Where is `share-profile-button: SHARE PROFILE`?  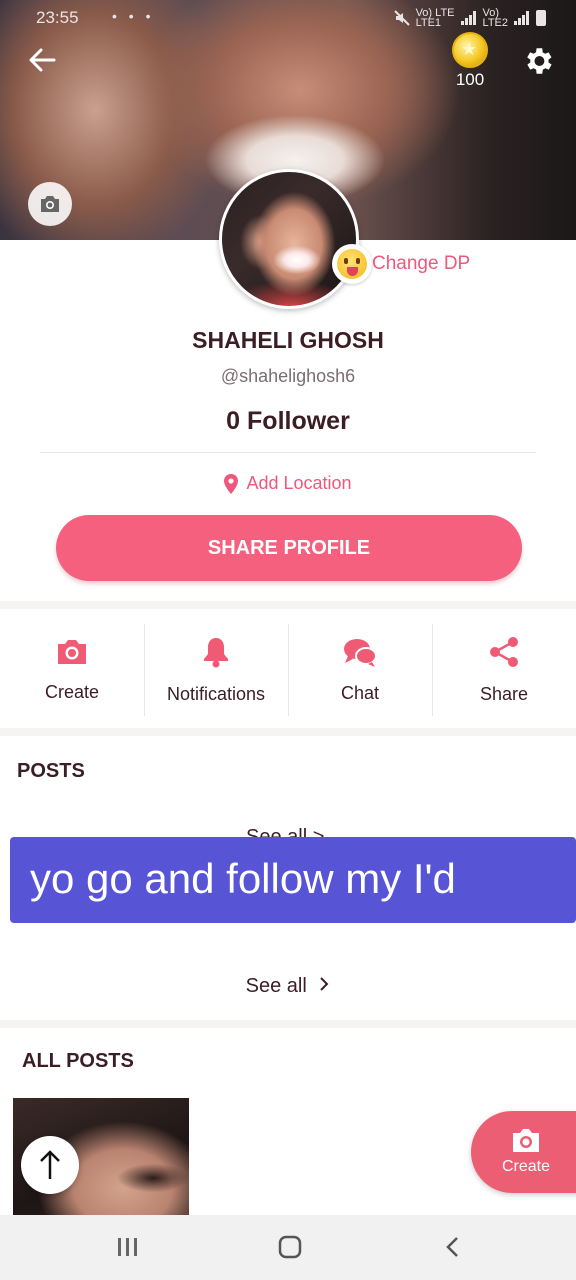
share-profile-button: SHARE PROFILE is located at coordinates (289, 548).